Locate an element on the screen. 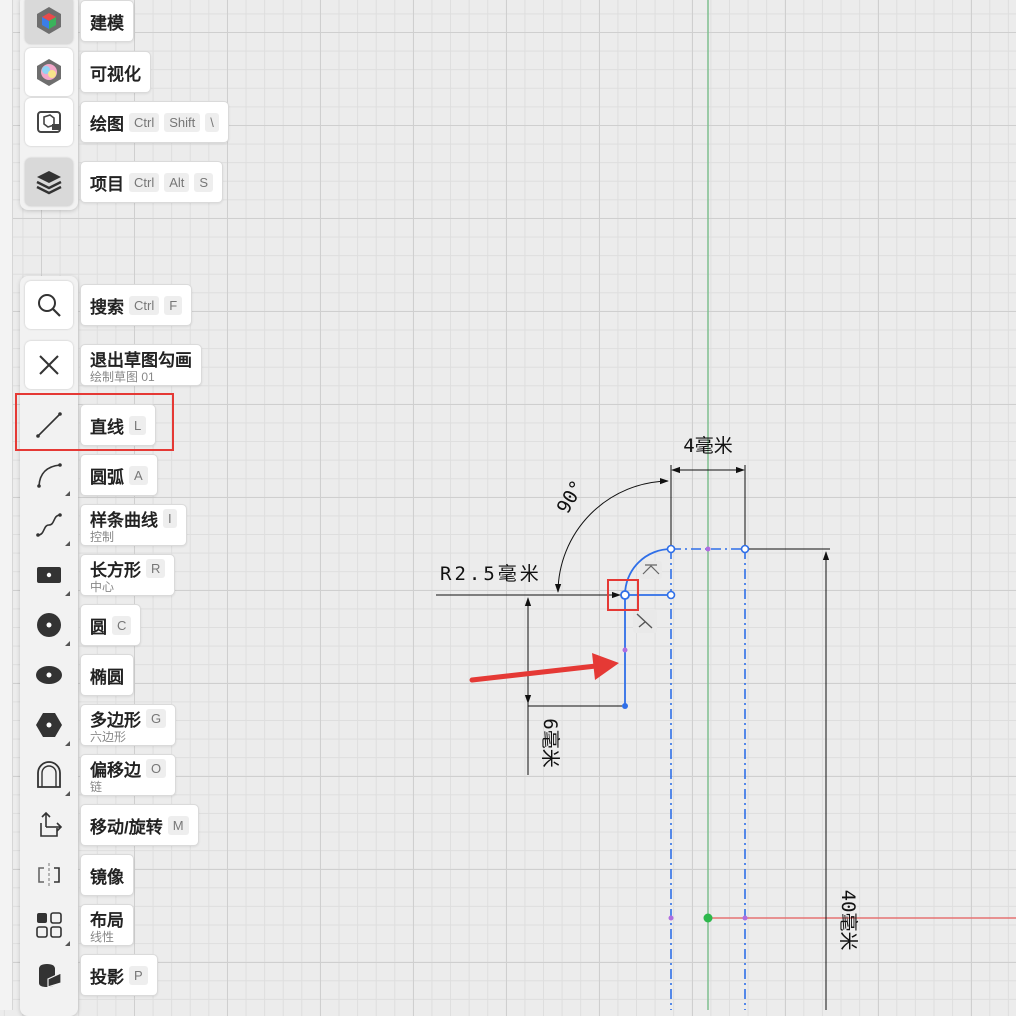  shortcut-key: G is located at coordinates (156, 718).